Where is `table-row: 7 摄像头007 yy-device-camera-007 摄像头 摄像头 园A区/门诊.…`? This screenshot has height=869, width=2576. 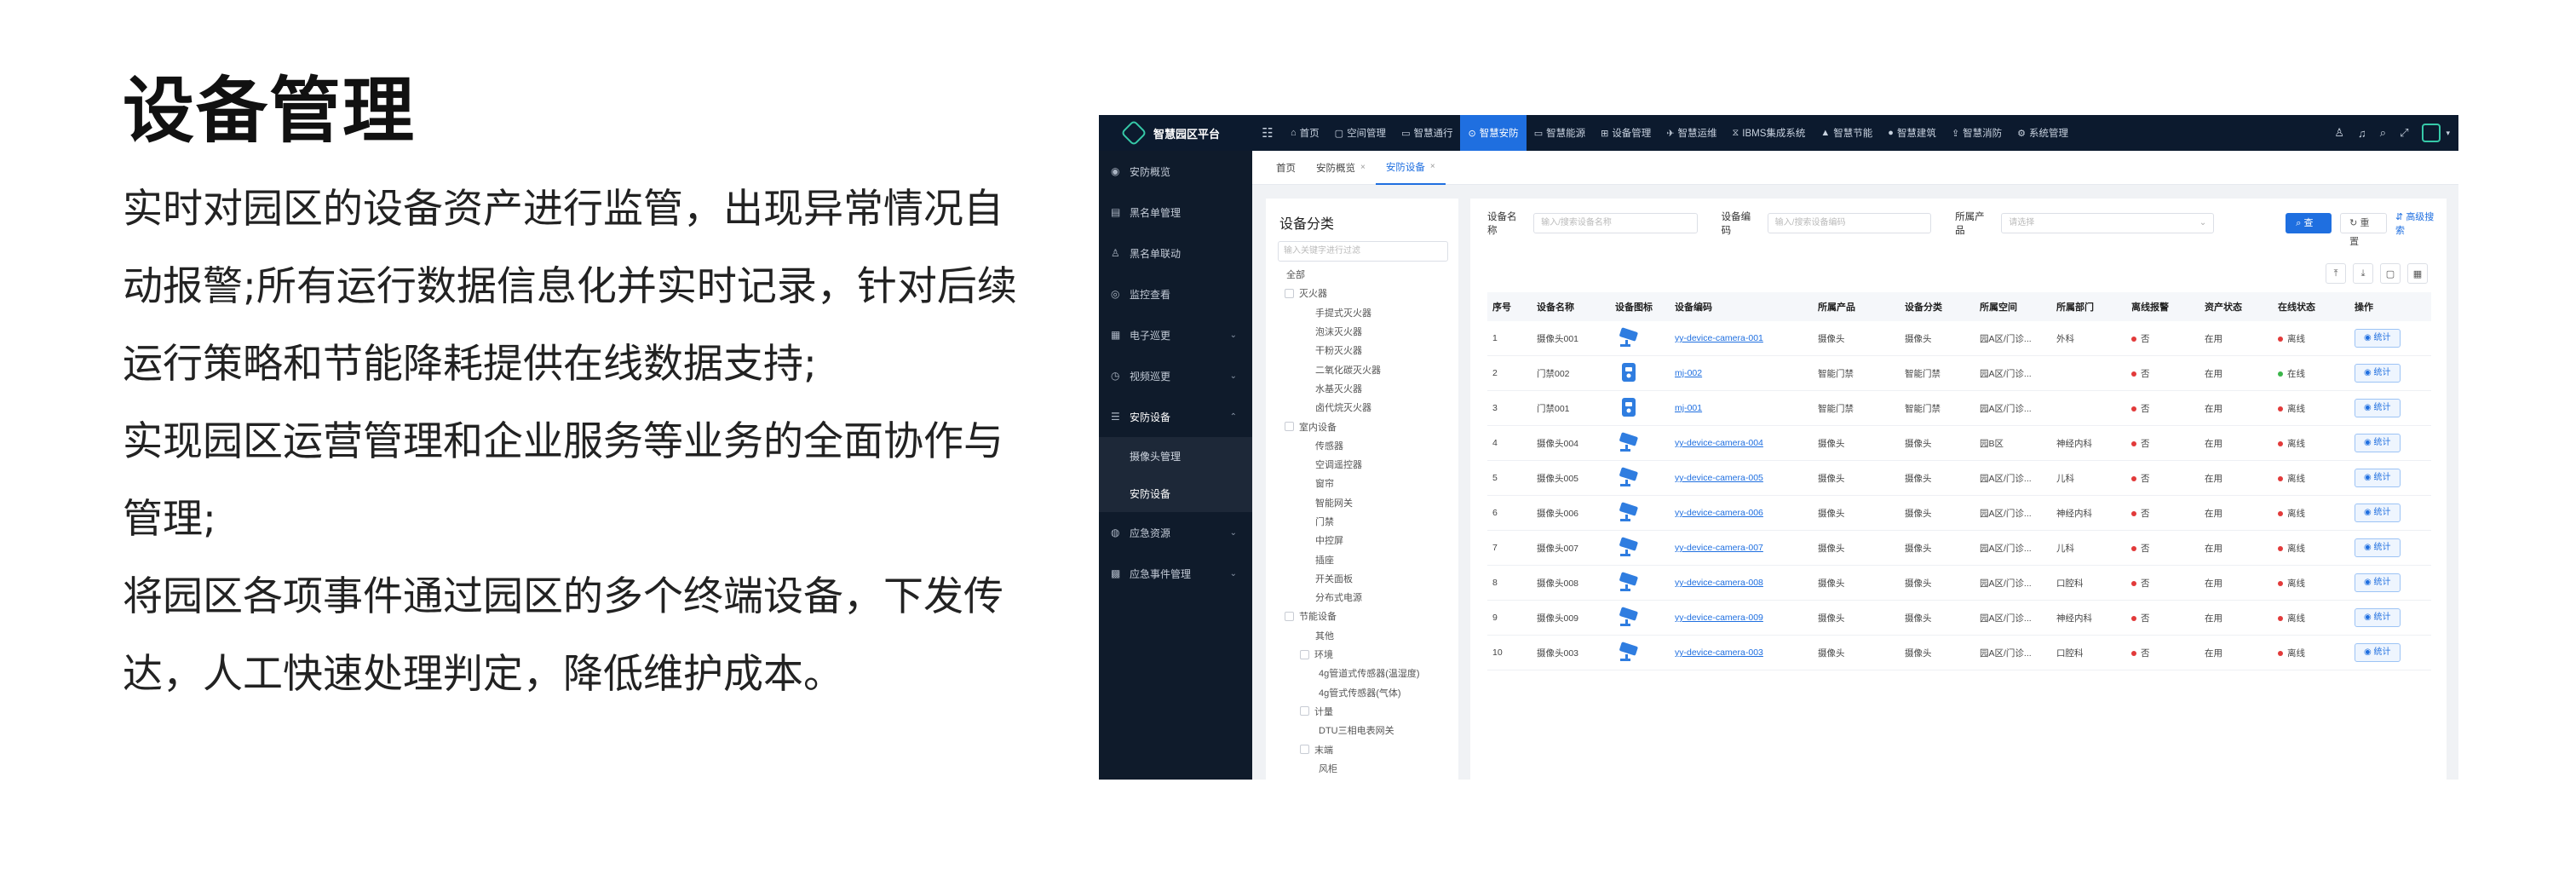 table-row: 7 摄像头007 yy-device-camera-007 摄像头 摄像头 园A区/门诊.… is located at coordinates (1959, 548).